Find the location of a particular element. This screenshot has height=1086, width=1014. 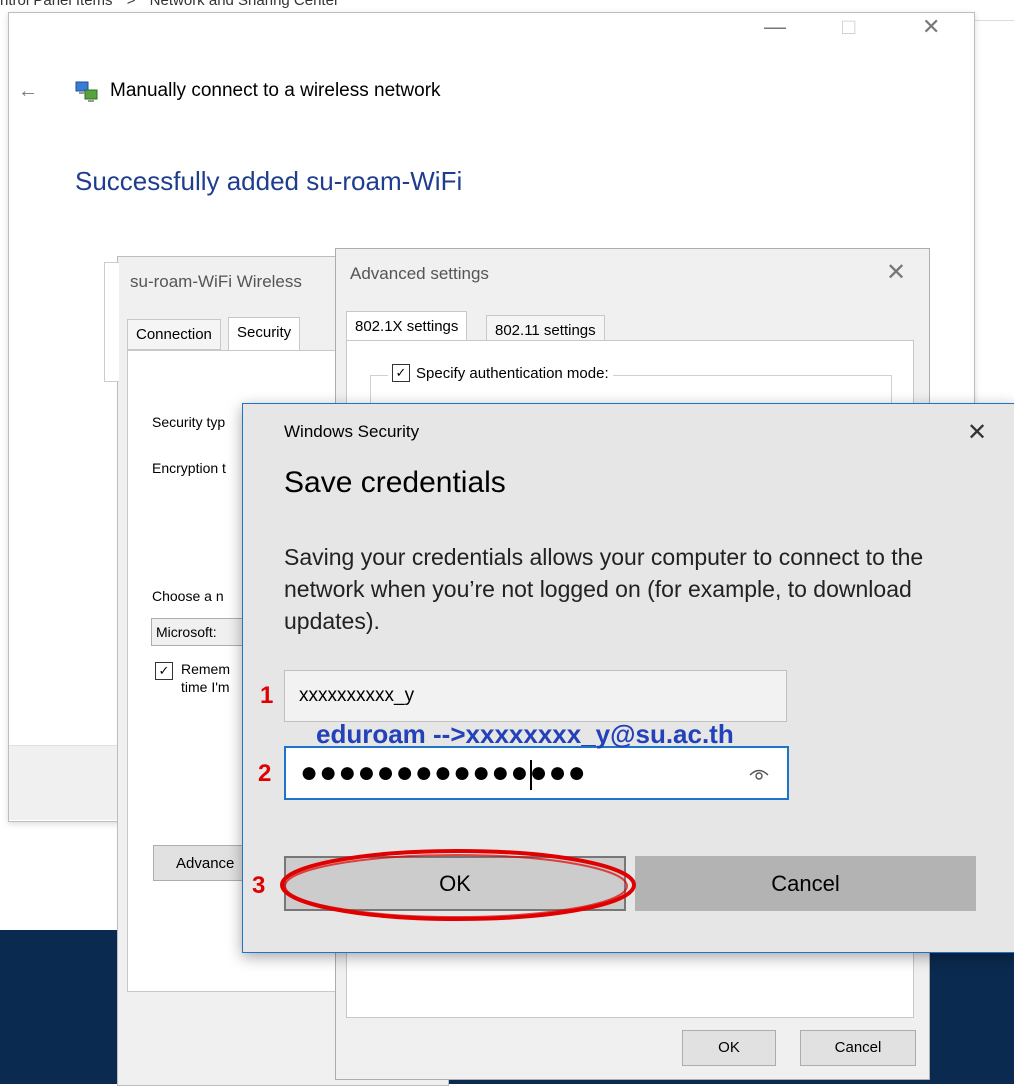

ok-highlight-ellipse is located at coordinates (458, 885).